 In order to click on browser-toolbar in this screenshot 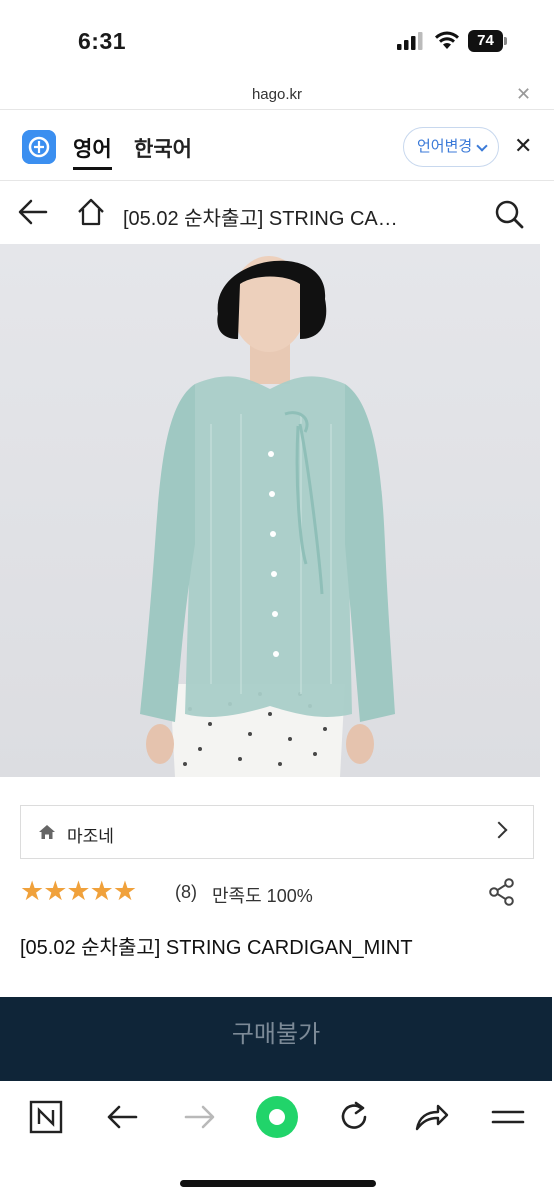, I will do `click(277, 1140)`.